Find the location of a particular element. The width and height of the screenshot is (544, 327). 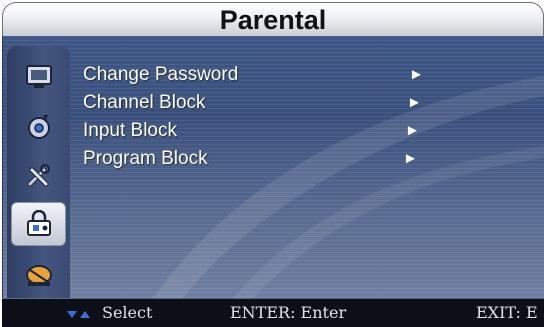

tools-icon is located at coordinates (38, 175).